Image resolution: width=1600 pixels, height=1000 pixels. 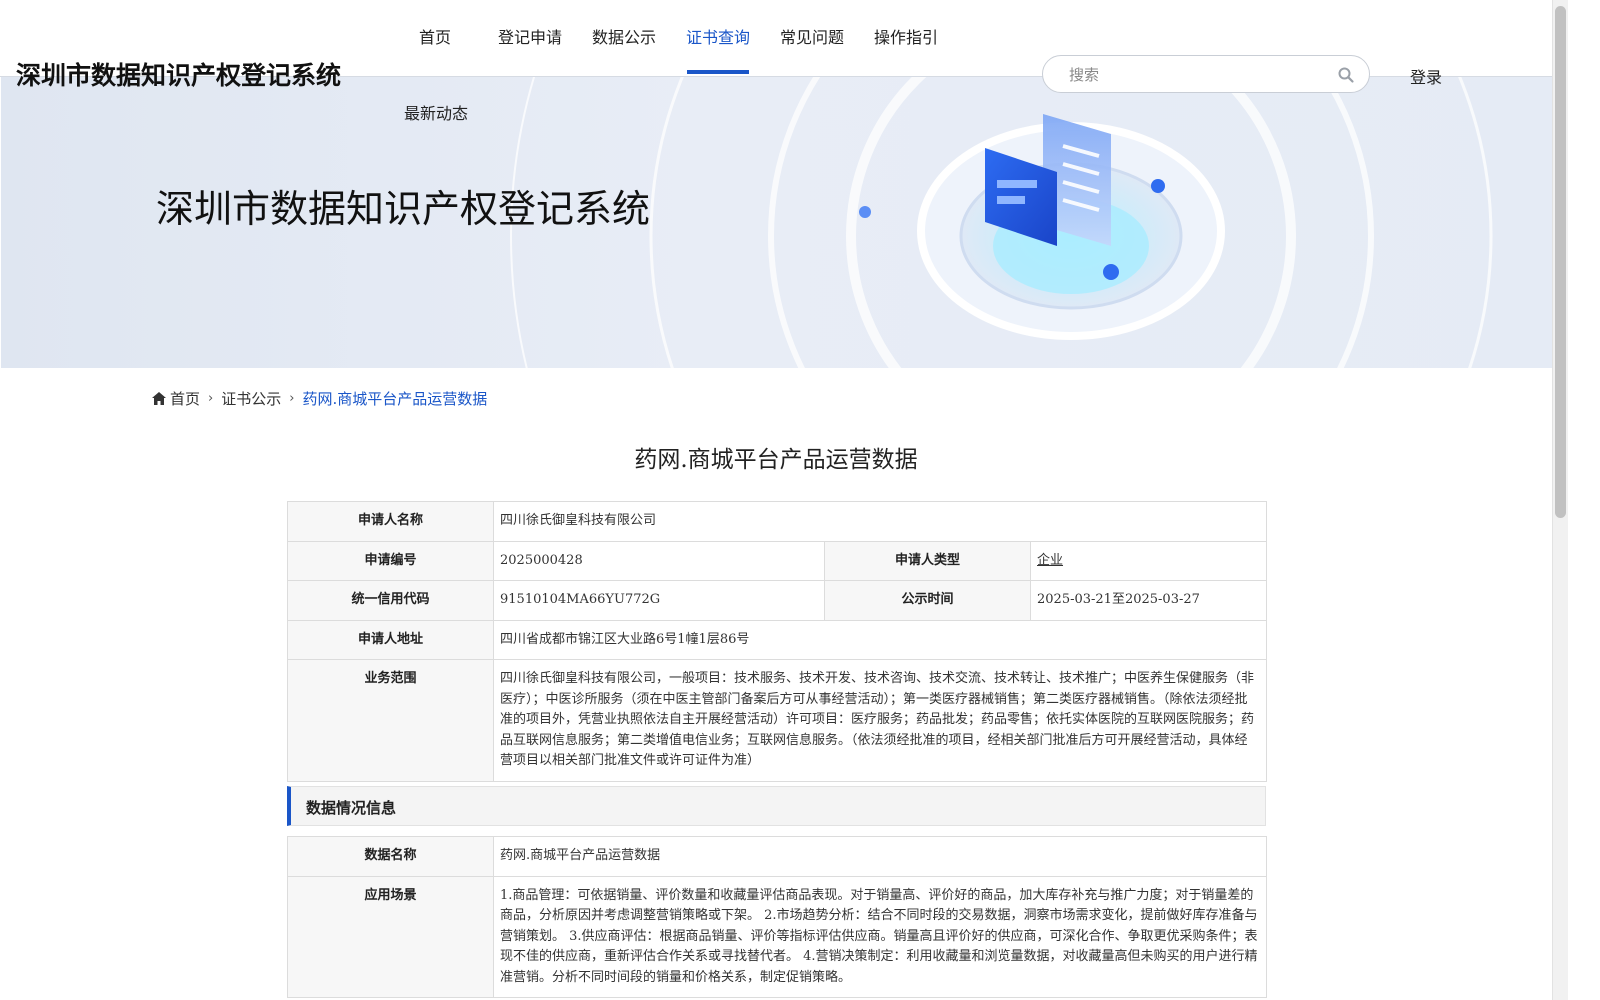 I want to click on table-row: 数据名称 药网.商城平台产品运营数据, so click(x=777, y=856).